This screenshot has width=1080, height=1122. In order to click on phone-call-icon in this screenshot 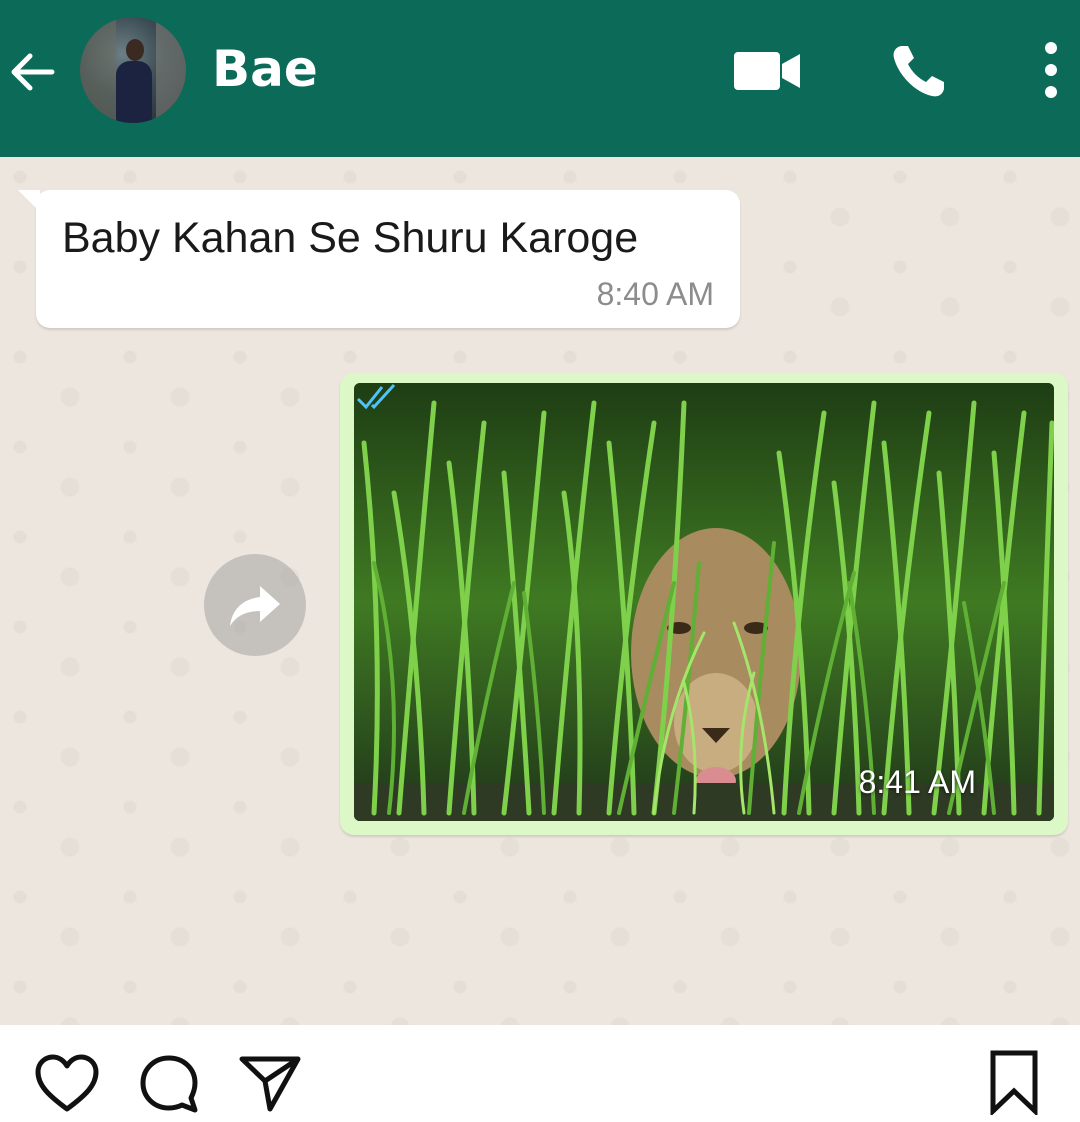, I will do `click(919, 71)`.